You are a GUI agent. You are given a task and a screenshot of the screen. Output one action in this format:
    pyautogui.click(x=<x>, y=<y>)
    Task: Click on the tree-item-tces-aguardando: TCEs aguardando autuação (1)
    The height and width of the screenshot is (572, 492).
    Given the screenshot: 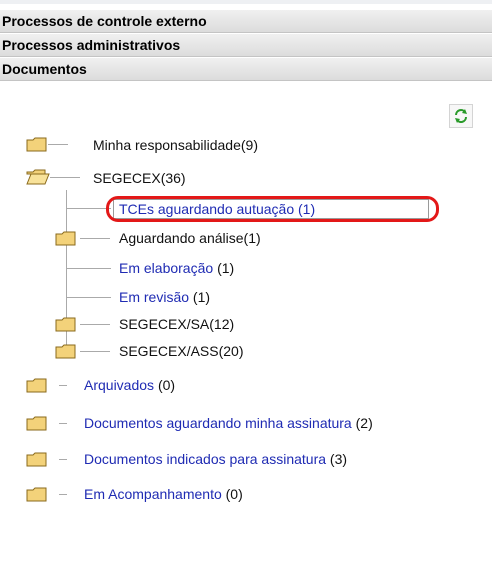 What is the action you would take?
    pyautogui.click(x=217, y=209)
    